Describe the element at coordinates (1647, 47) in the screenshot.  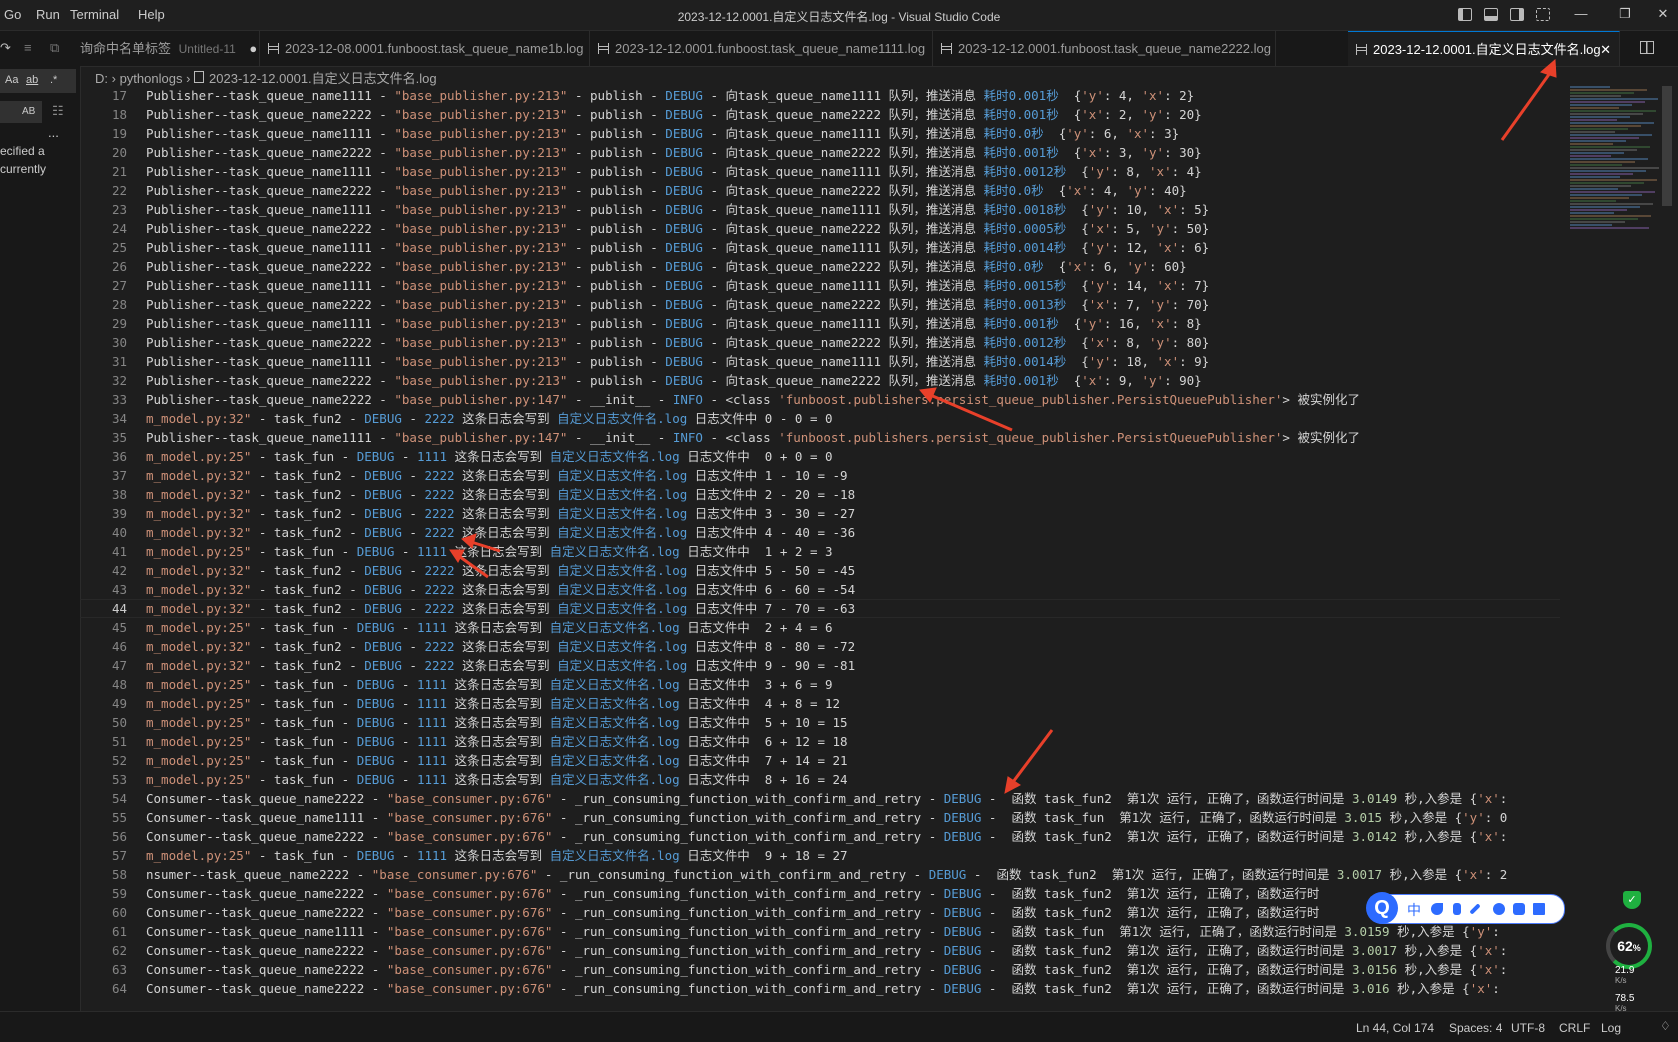
I see `split-editor-icon` at that location.